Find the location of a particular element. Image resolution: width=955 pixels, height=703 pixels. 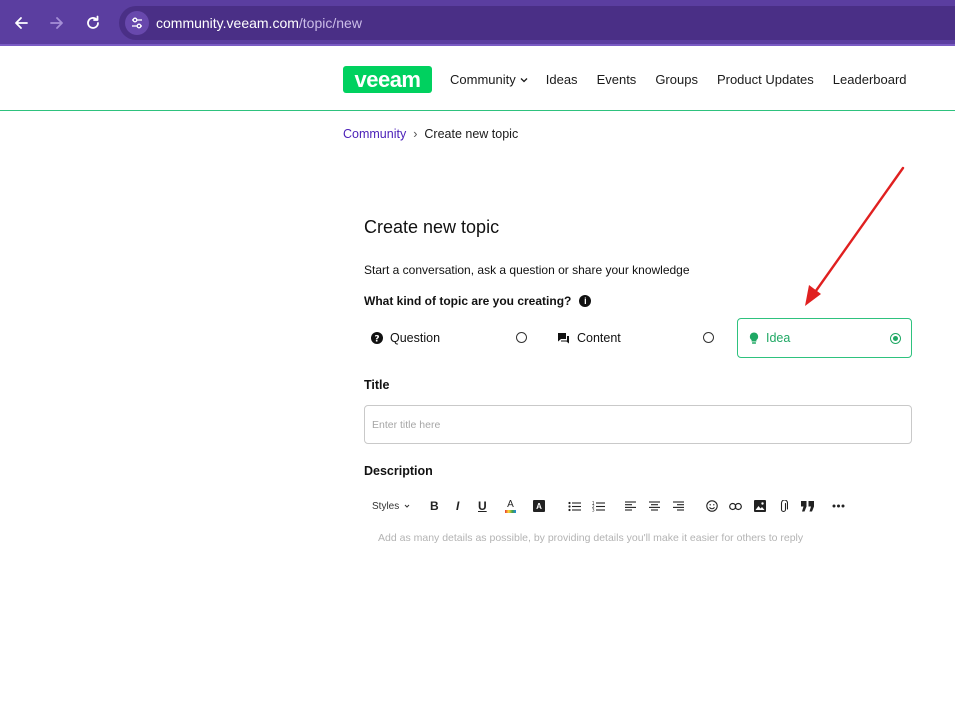

link-button is located at coordinates (735, 506).